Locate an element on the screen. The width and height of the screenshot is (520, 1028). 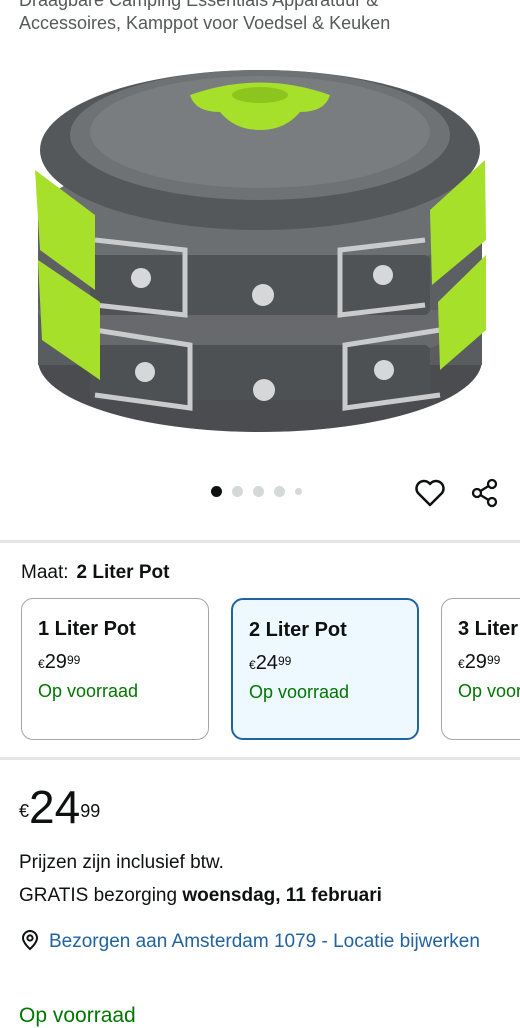
size-selection: Maat: 2 Liter Pot is located at coordinates (95, 573).